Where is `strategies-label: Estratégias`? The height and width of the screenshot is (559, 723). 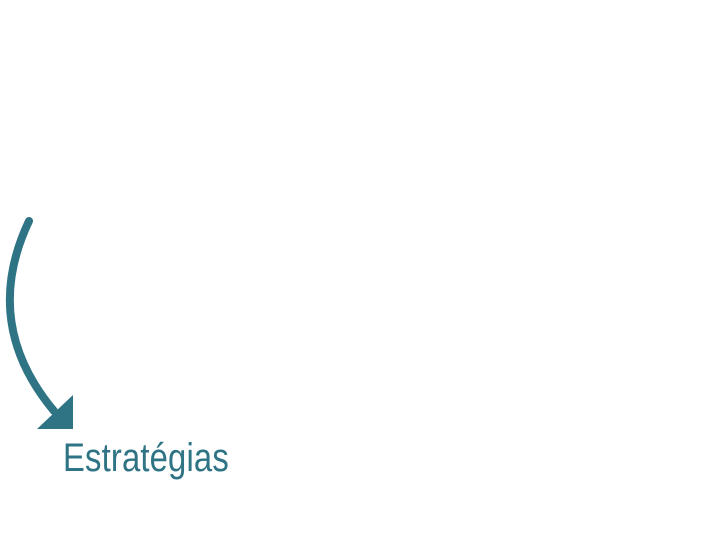 strategies-label: Estratégias is located at coordinates (146, 458).